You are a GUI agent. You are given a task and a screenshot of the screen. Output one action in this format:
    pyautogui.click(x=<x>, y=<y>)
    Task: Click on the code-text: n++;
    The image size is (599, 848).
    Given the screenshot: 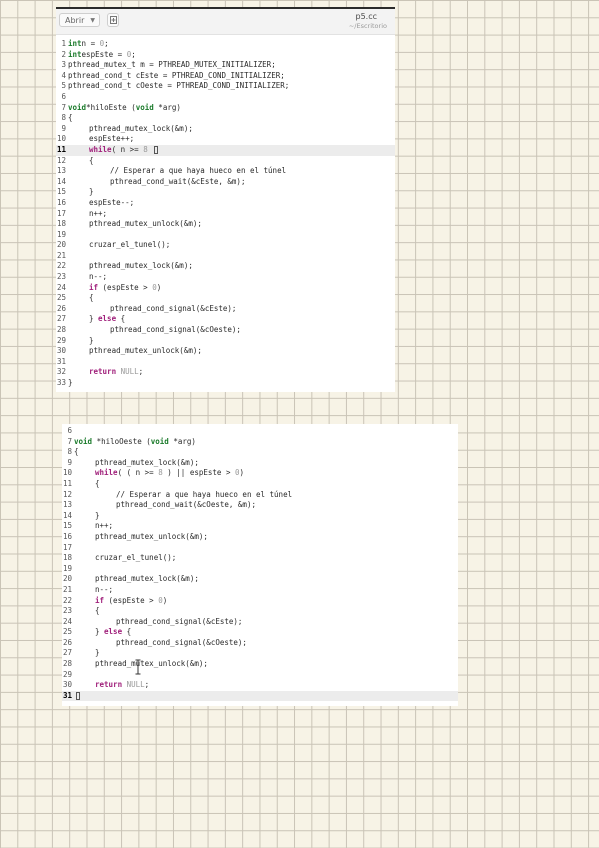 What is the action you would take?
    pyautogui.click(x=87, y=213)
    